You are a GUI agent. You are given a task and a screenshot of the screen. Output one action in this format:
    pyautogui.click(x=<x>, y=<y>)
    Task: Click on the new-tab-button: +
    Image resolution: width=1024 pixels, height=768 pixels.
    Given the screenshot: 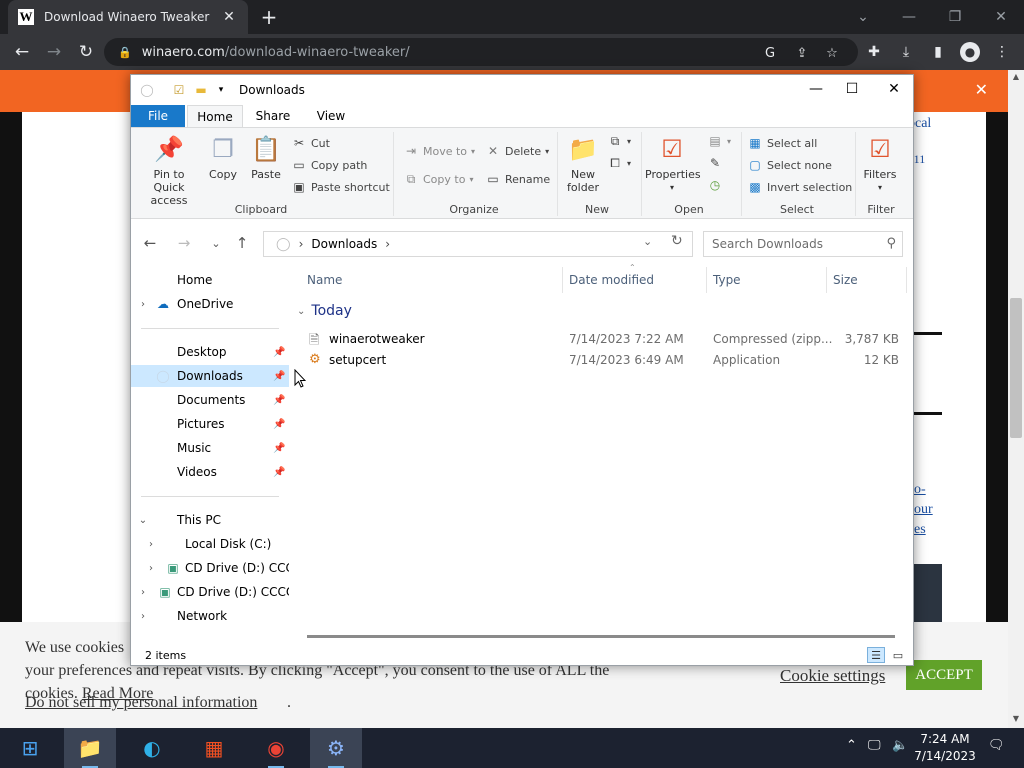 What is the action you would take?
    pyautogui.click(x=269, y=17)
    